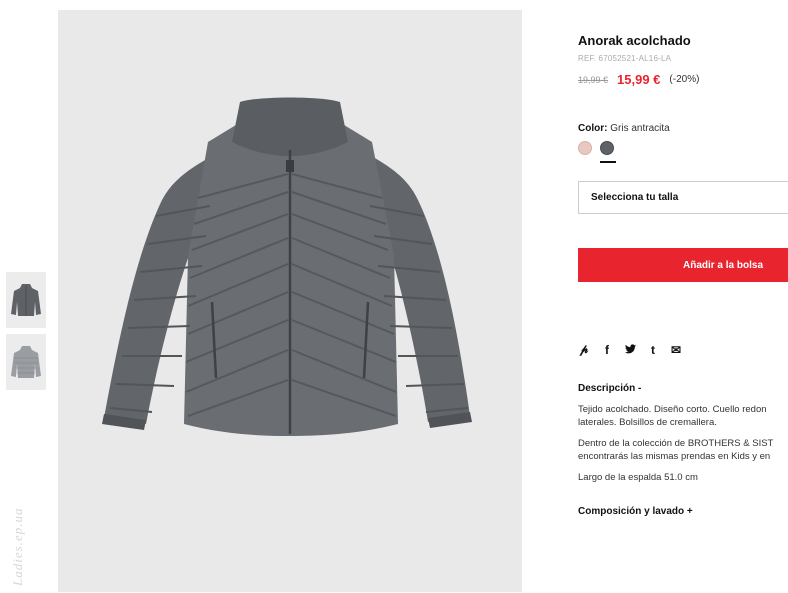 Image resolution: width=788 pixels, height=593 pixels. What do you see at coordinates (683, 152) in the screenshot?
I see `color-swatches` at bounding box center [683, 152].